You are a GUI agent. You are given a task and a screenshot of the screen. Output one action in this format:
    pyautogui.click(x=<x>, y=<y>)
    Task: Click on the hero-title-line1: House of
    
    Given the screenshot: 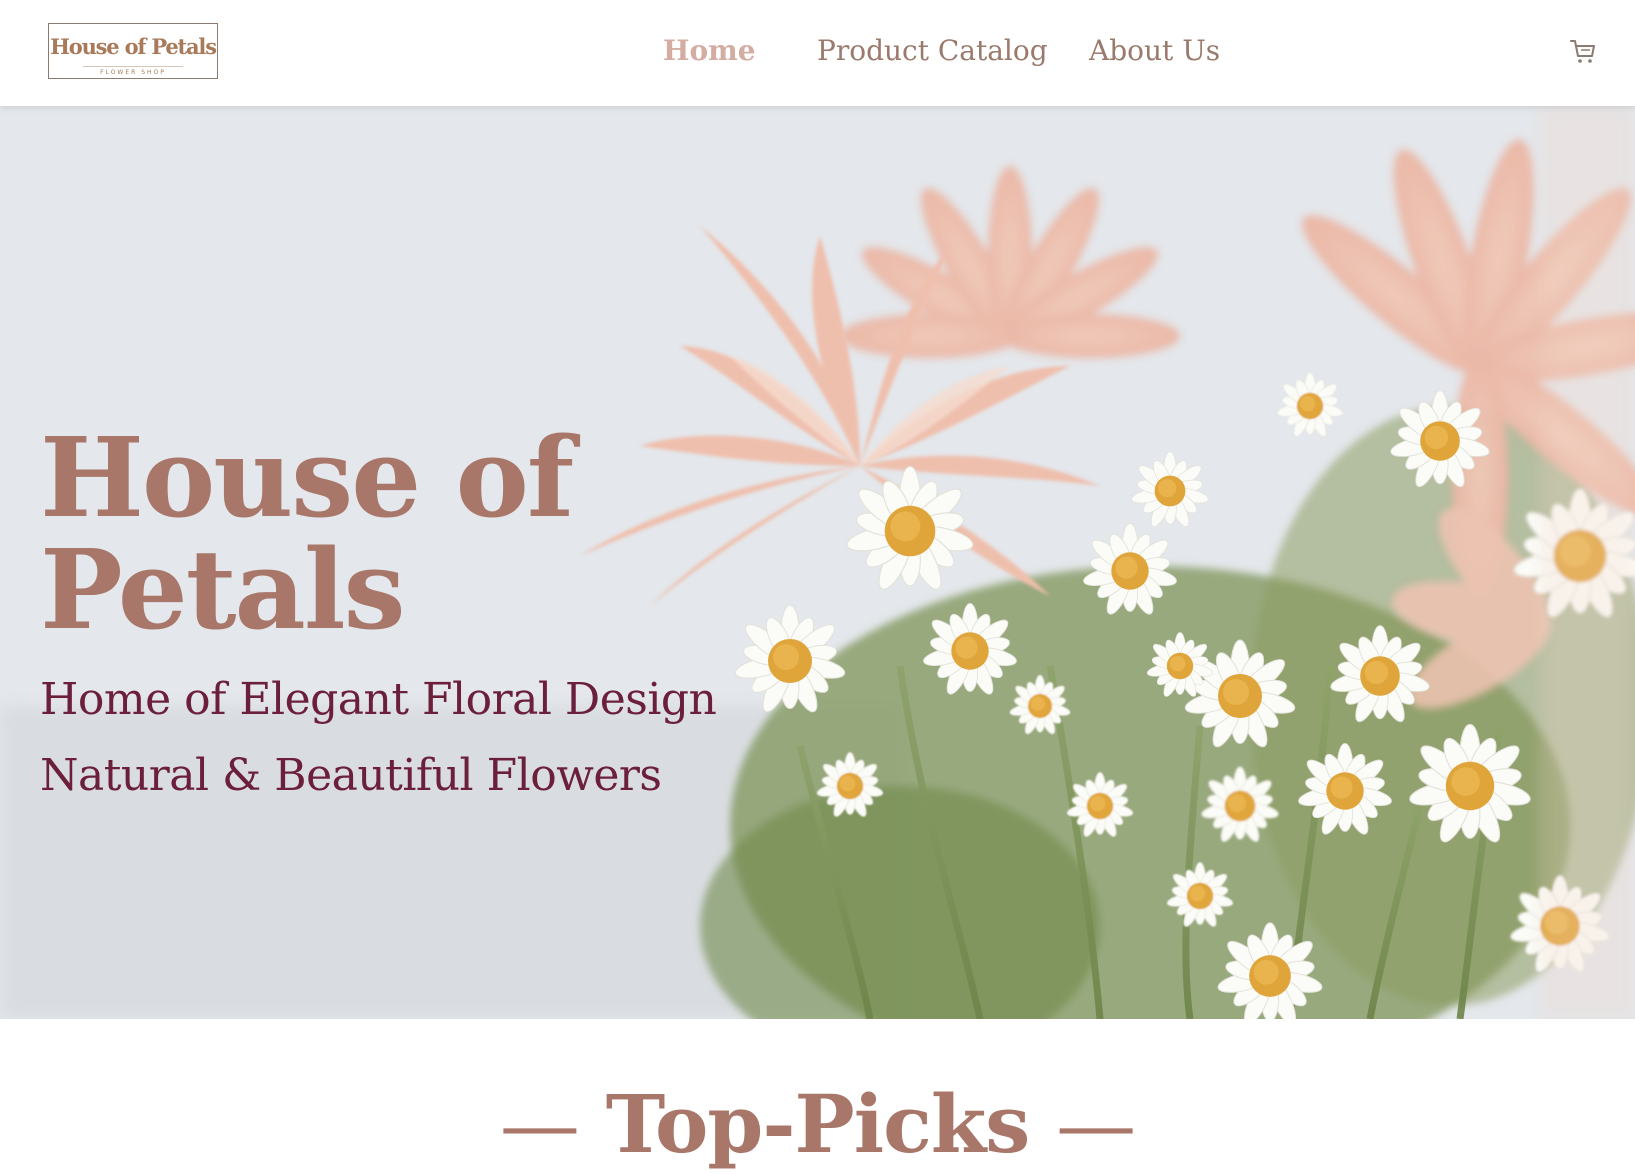 What is the action you would take?
    pyautogui.click(x=307, y=477)
    